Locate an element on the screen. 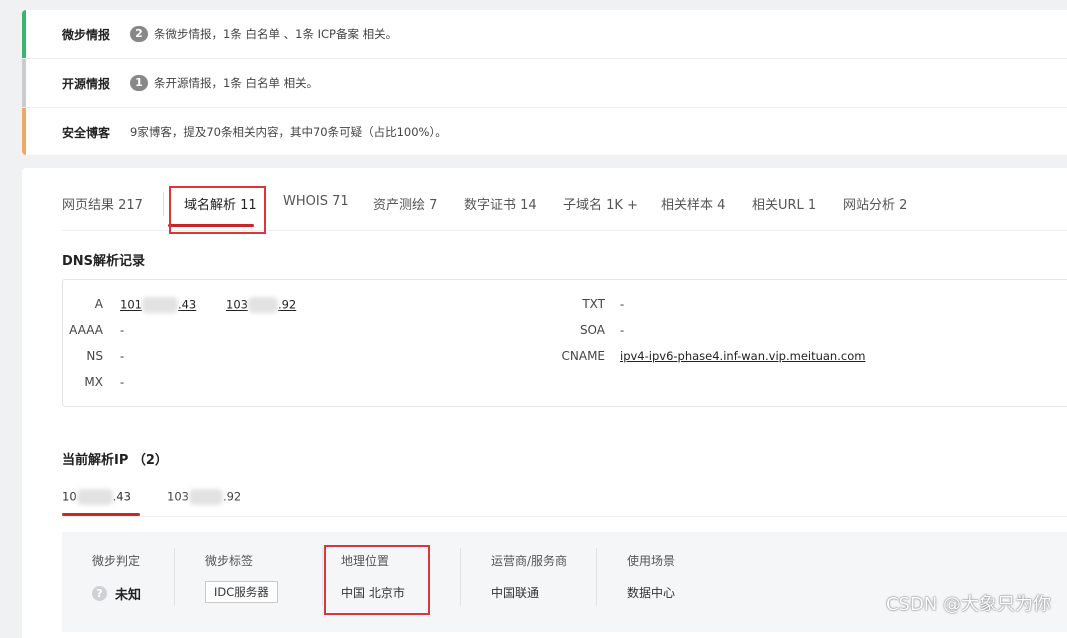  ip-tabs-baseline is located at coordinates (564, 516).